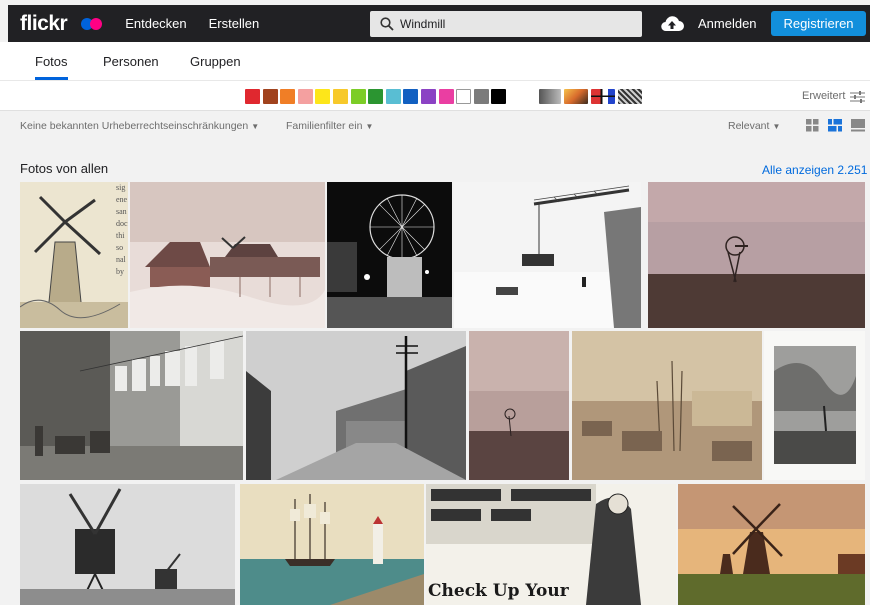 This screenshot has width=870, height=605. I want to click on photo-dutch-windmills, so click(771, 544).